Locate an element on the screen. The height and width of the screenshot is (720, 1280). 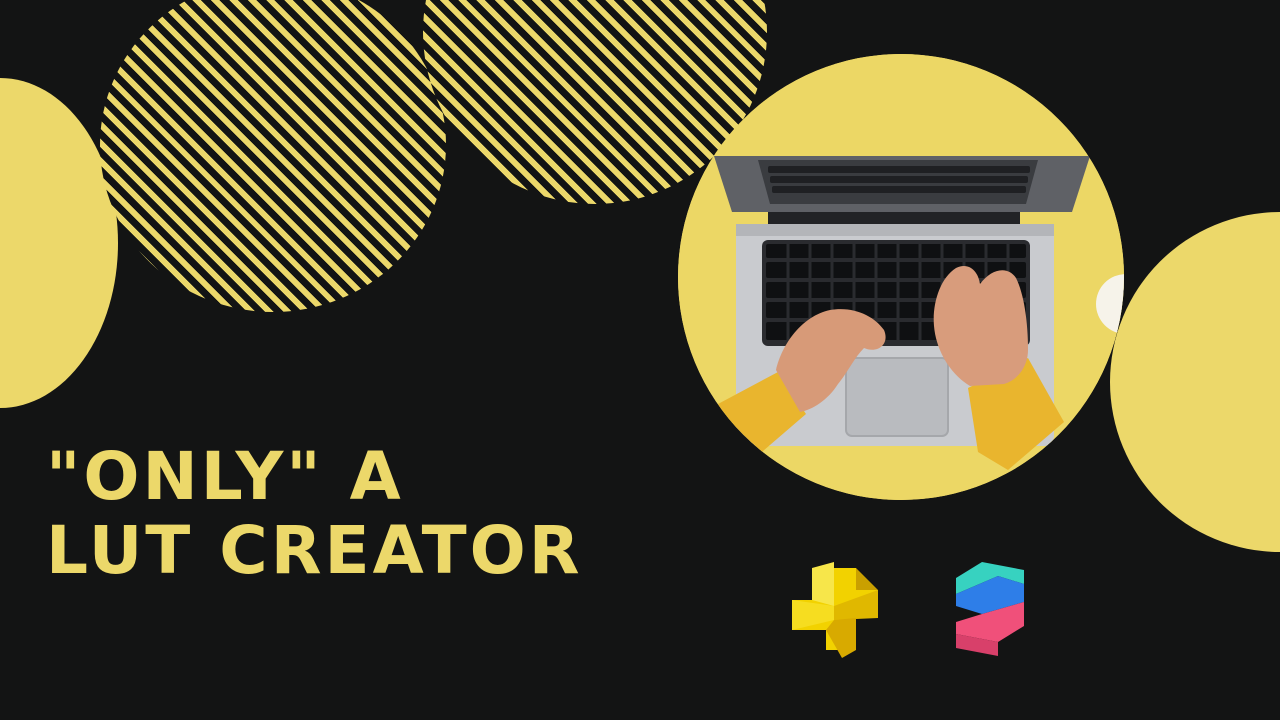
headline-line-2: LUT CREATOR is located at coordinates (314, 550).